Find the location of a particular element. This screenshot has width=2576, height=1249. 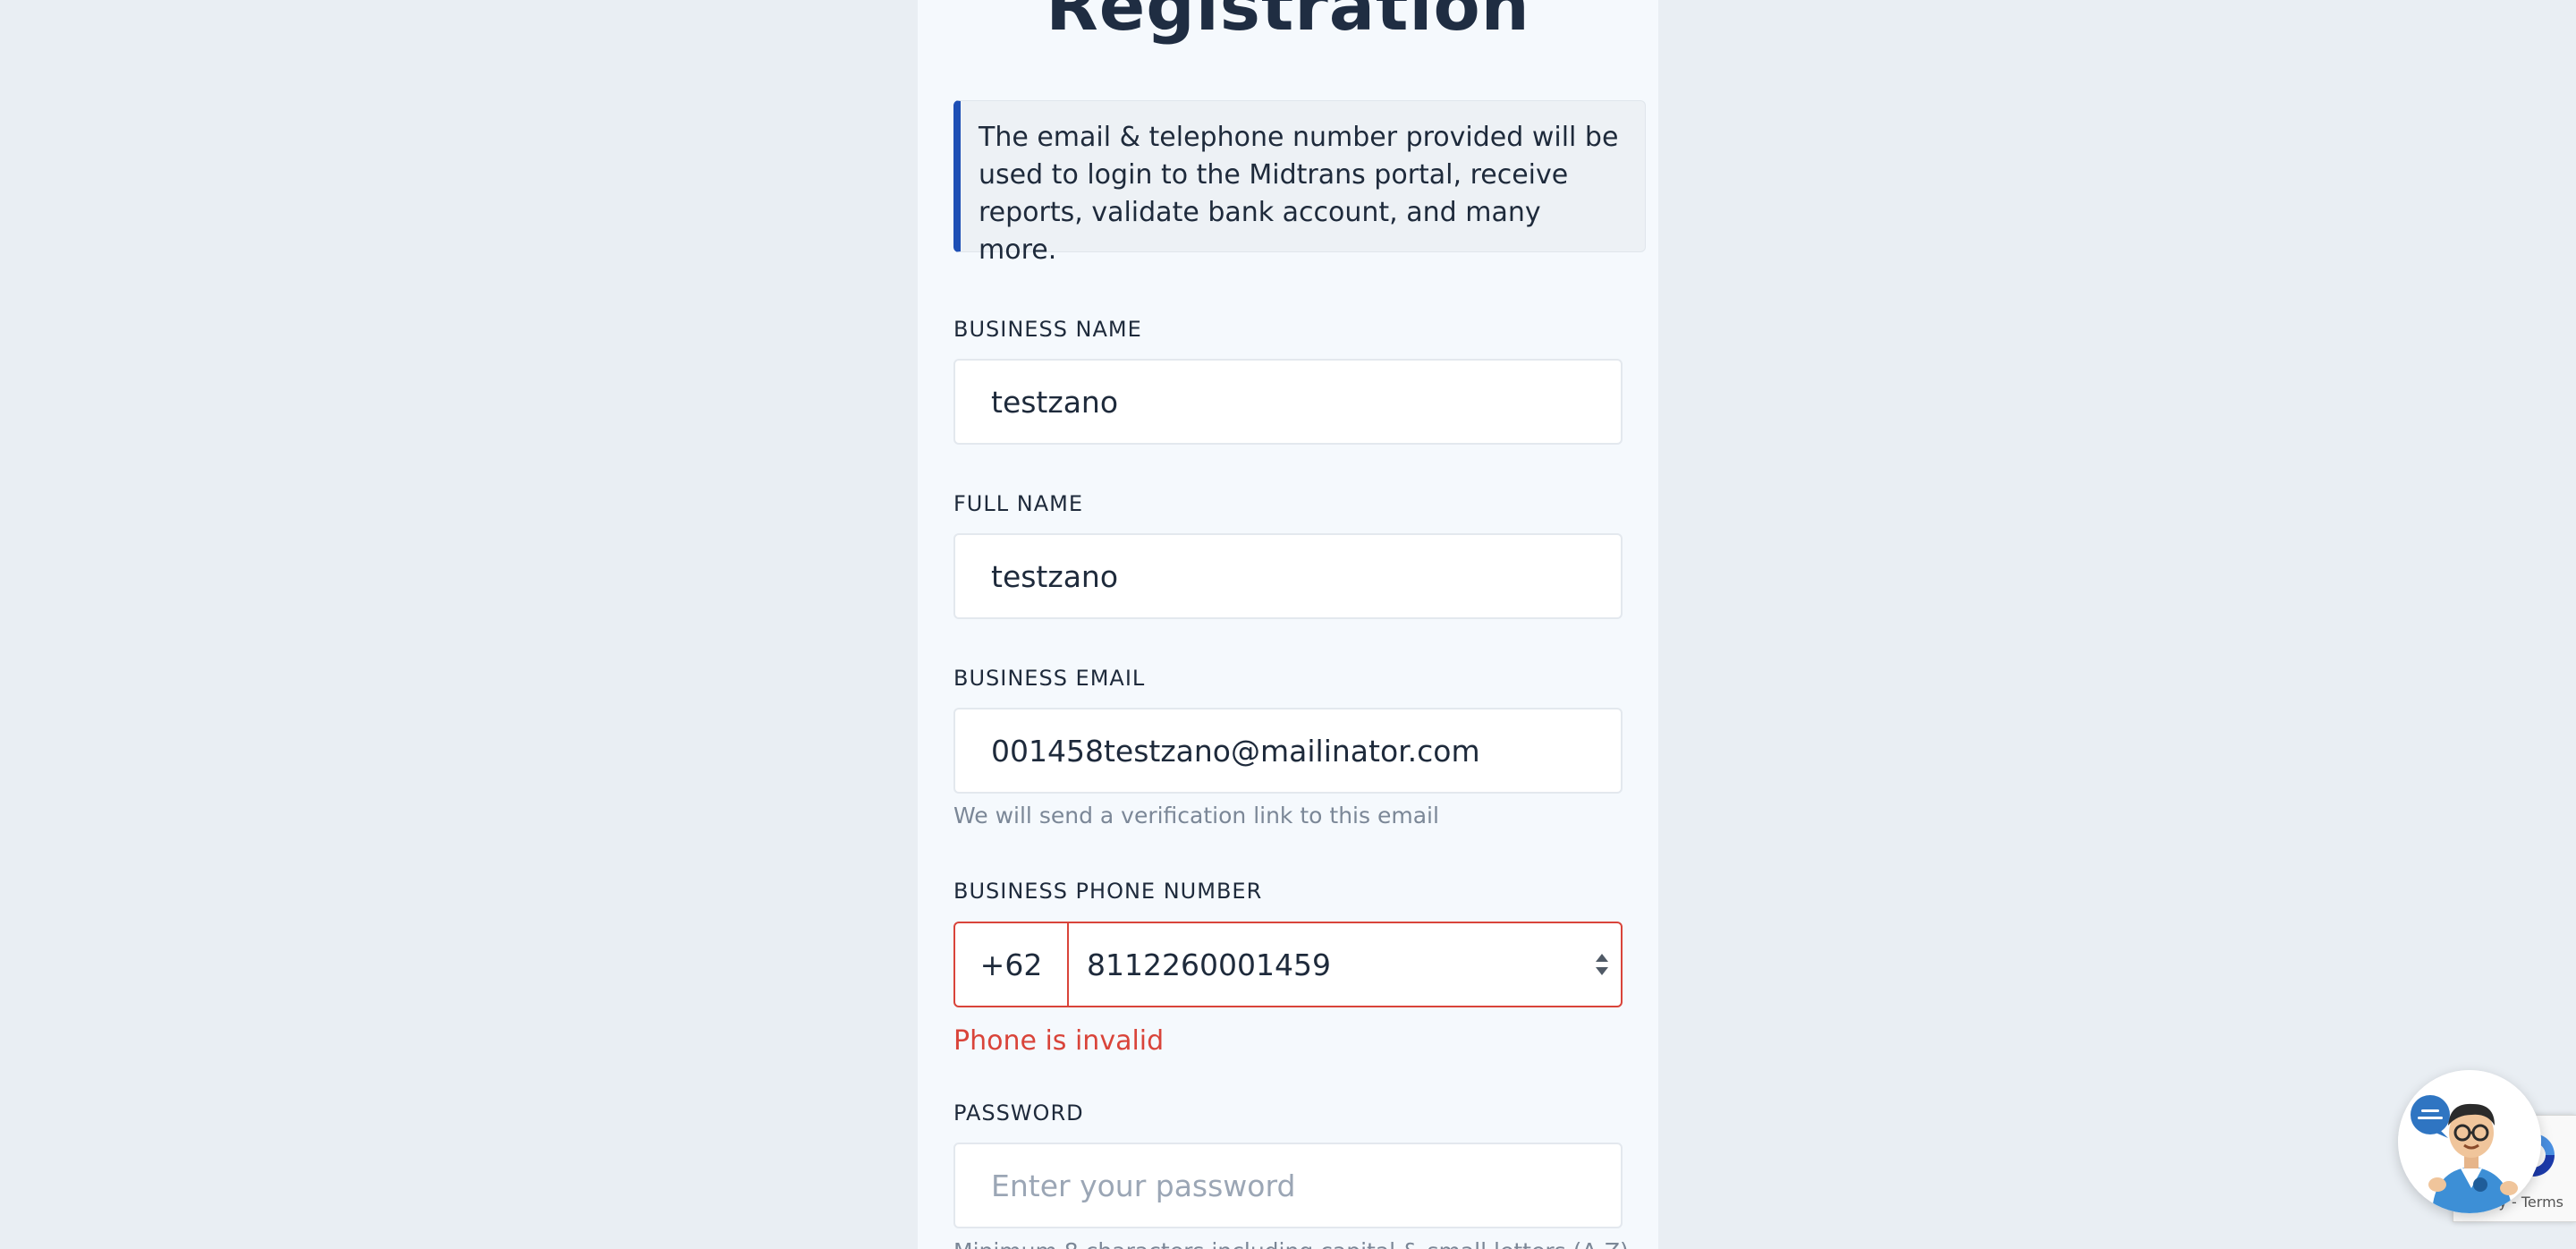

full-name-input: testzano is located at coordinates (1288, 576).